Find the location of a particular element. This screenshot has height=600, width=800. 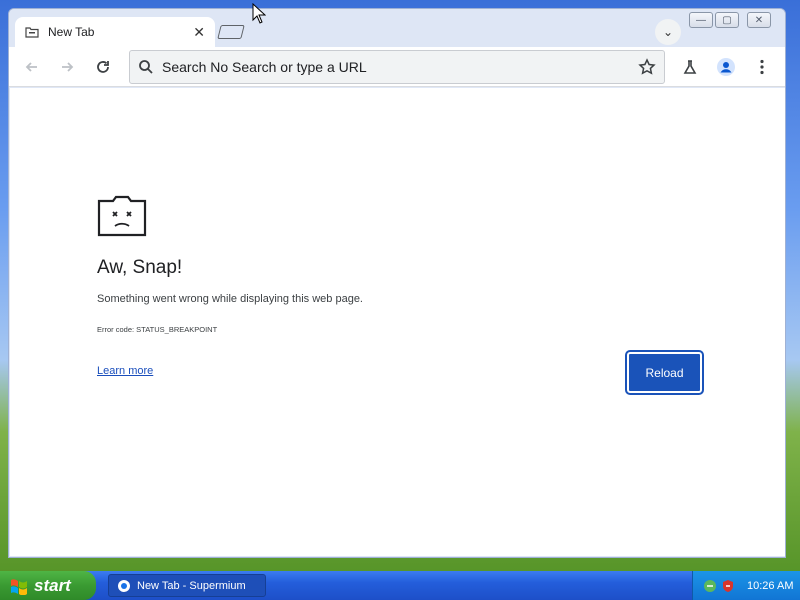

browser-toolbar: Search No Search or type a URL is located at coordinates (397, 67).